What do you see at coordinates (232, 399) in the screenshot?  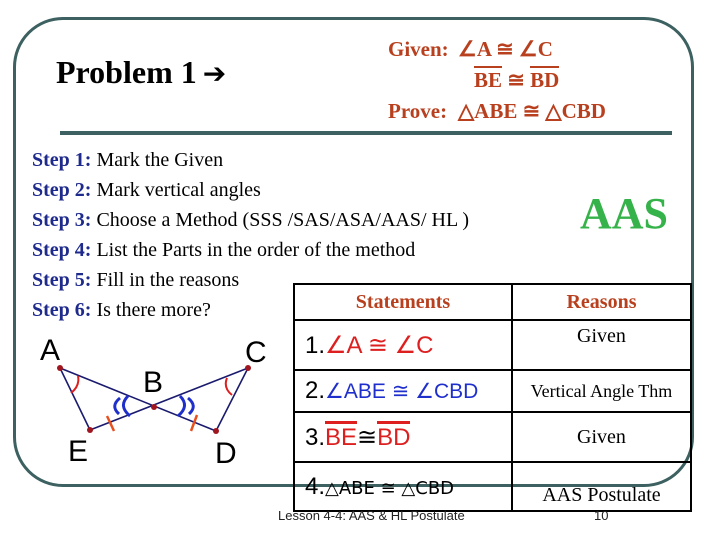 I see `segment-cd` at bounding box center [232, 399].